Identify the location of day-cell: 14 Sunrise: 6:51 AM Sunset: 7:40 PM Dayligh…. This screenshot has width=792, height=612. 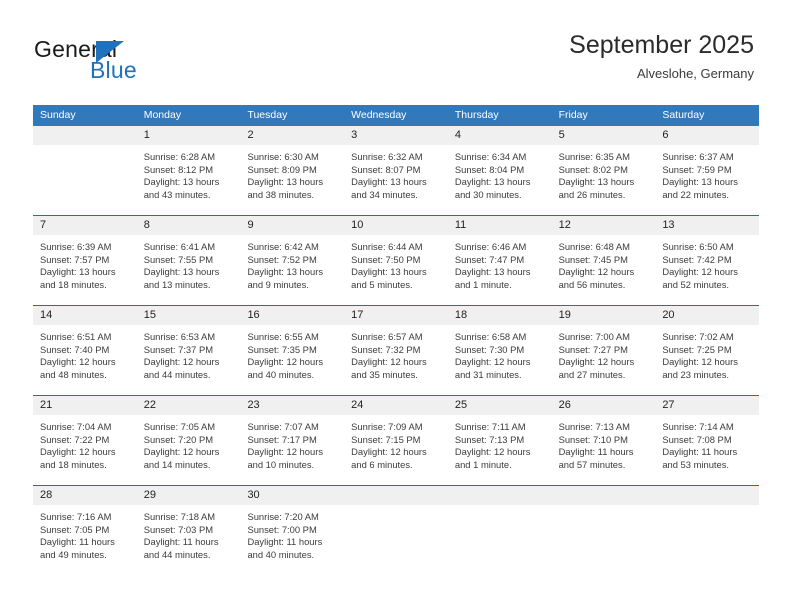
(85, 350).